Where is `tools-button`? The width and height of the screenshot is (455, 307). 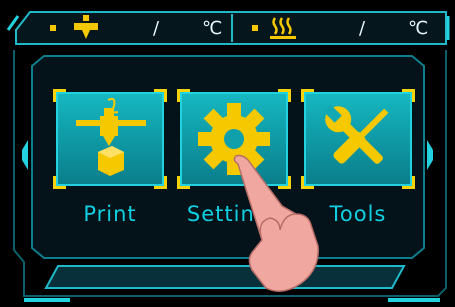
tools-button is located at coordinates (358, 139).